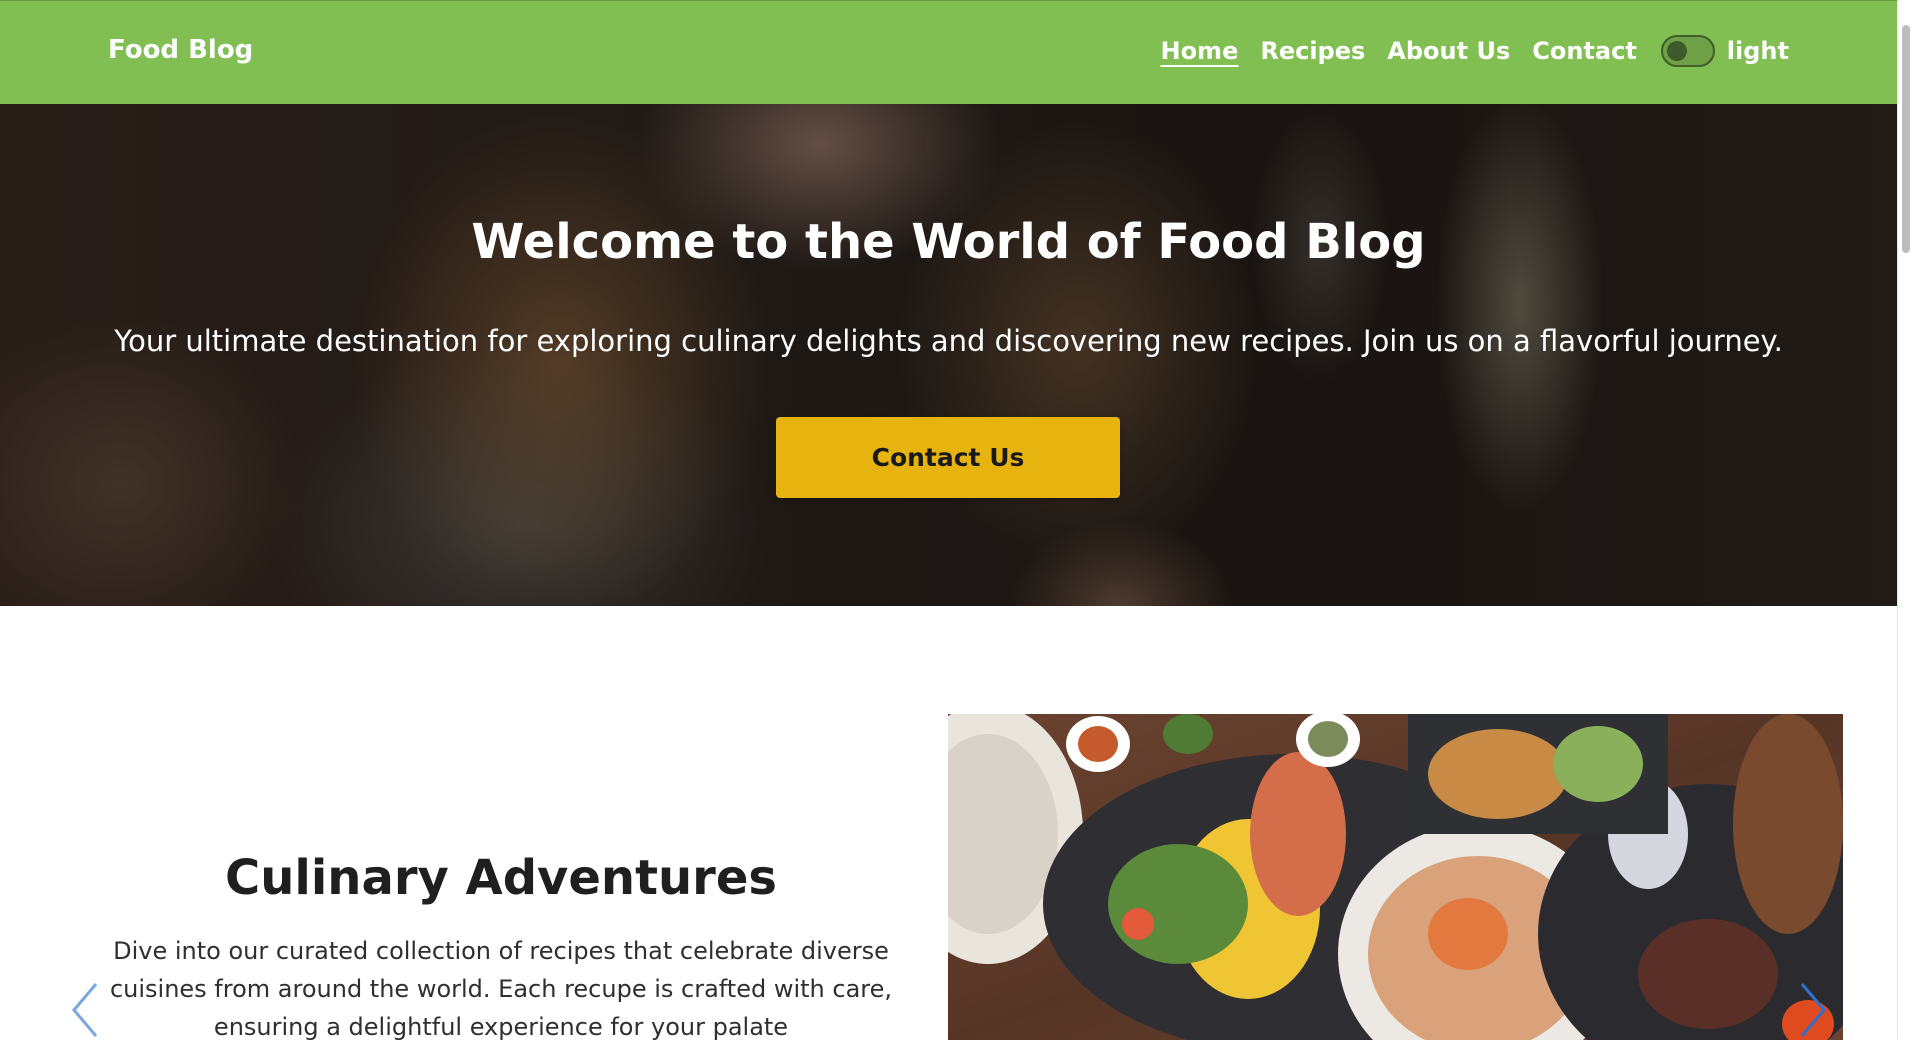 This screenshot has width=1912, height=1046. I want to click on nav-link-about-us: About Us, so click(1448, 51).